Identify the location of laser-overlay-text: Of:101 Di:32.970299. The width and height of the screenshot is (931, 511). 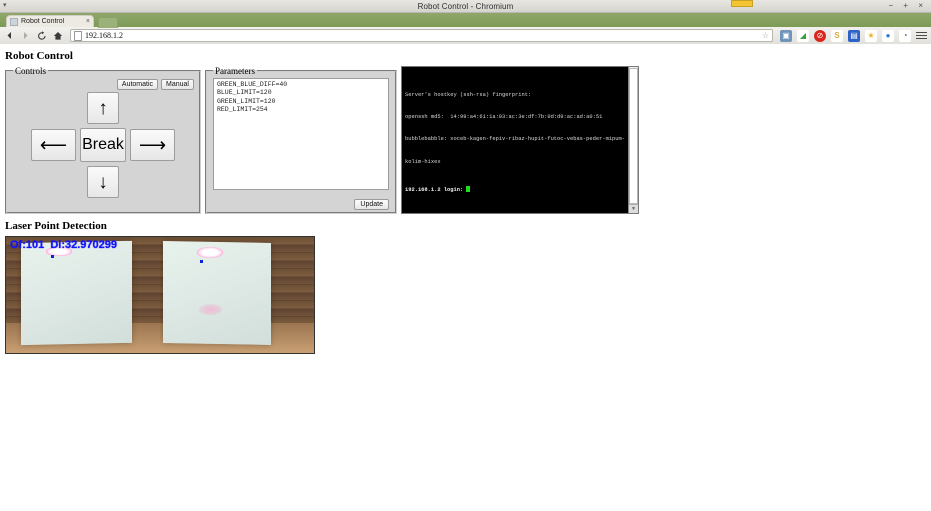
(64, 245).